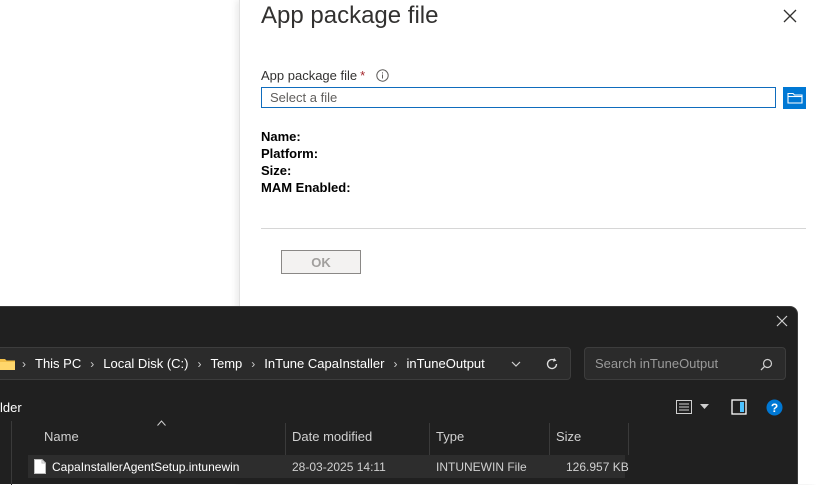 The height and width of the screenshot is (485, 816). What do you see at coordinates (363, 75) in the screenshot?
I see `required-mark: *` at bounding box center [363, 75].